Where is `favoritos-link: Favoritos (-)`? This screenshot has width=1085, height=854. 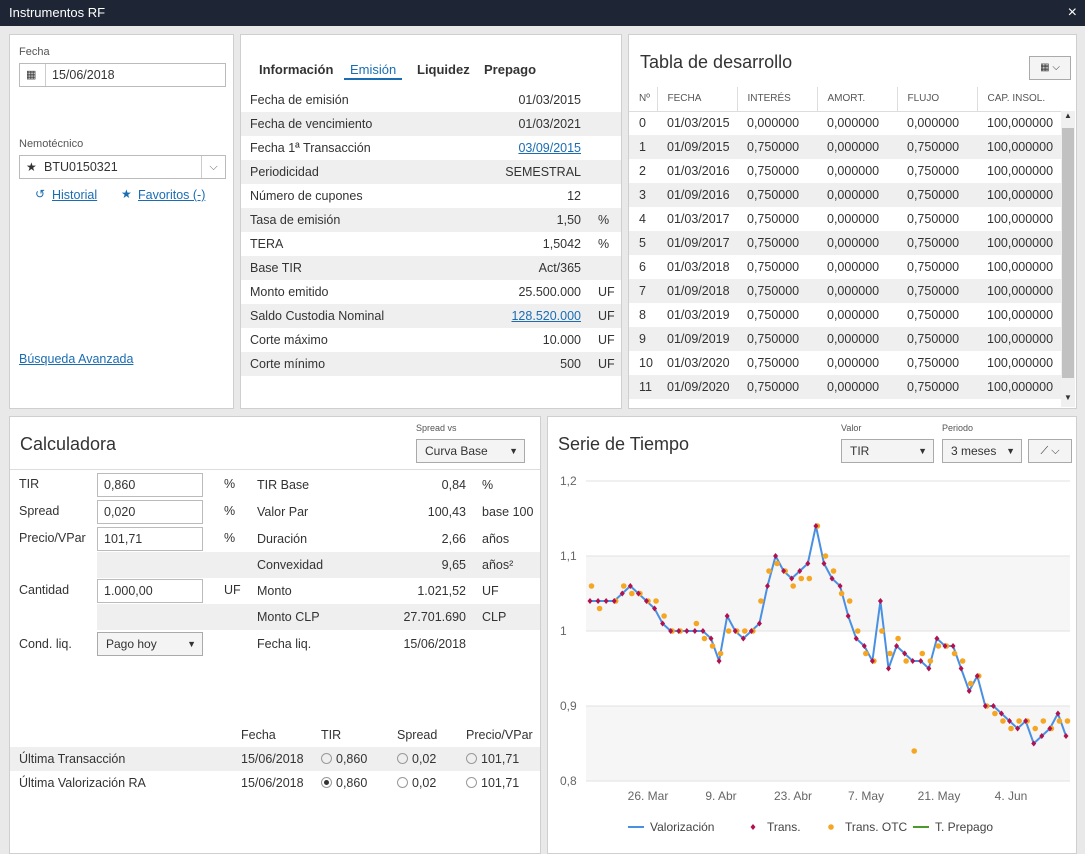
favoritos-link: Favoritos (-) is located at coordinates (171, 195).